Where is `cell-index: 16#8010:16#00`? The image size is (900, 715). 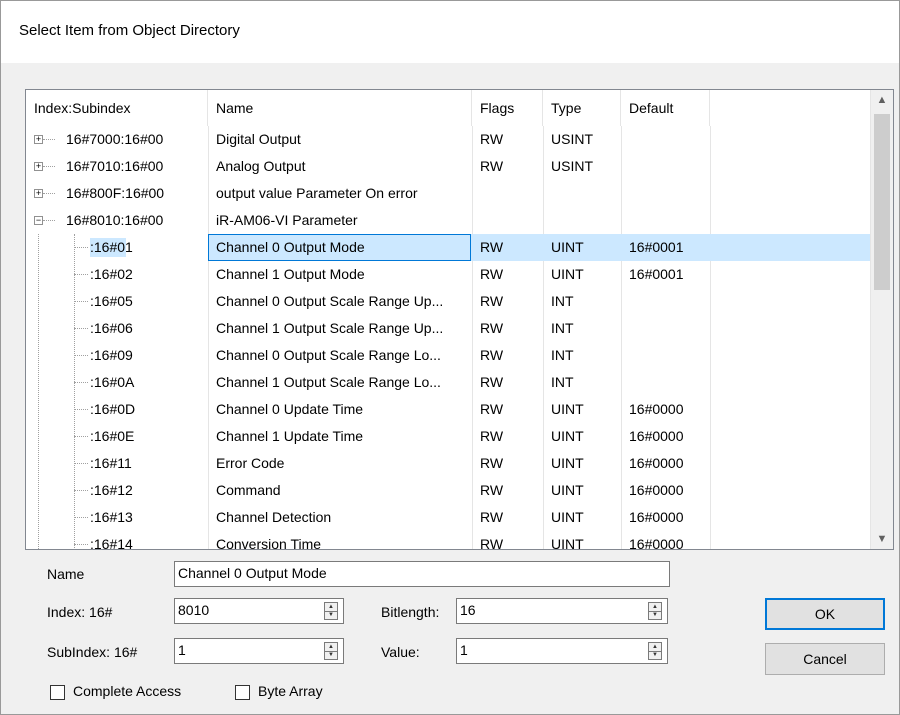 cell-index: 16#8010:16#00 is located at coordinates (115, 220).